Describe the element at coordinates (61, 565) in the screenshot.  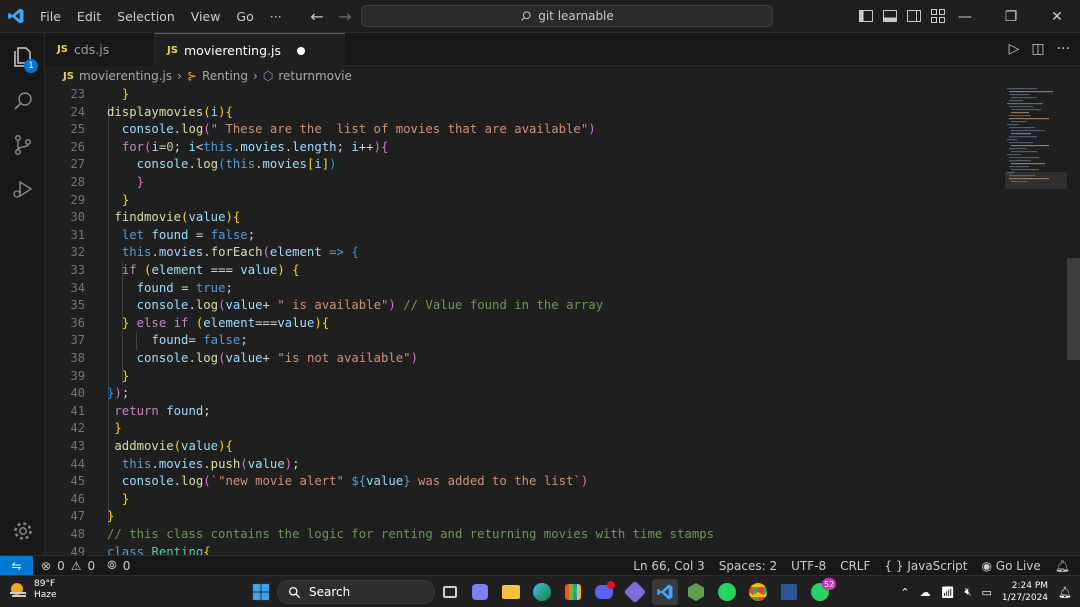
I see `error-count: 0` at that location.